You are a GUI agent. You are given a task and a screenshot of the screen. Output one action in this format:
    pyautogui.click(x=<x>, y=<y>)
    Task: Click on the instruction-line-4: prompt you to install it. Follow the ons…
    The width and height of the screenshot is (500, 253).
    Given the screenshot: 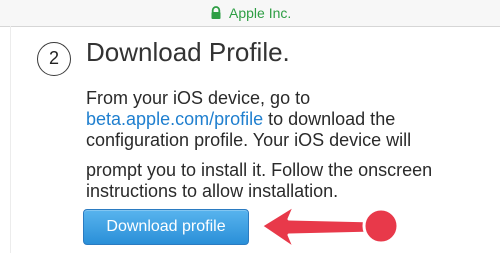 What is the action you would take?
    pyautogui.click(x=259, y=170)
    